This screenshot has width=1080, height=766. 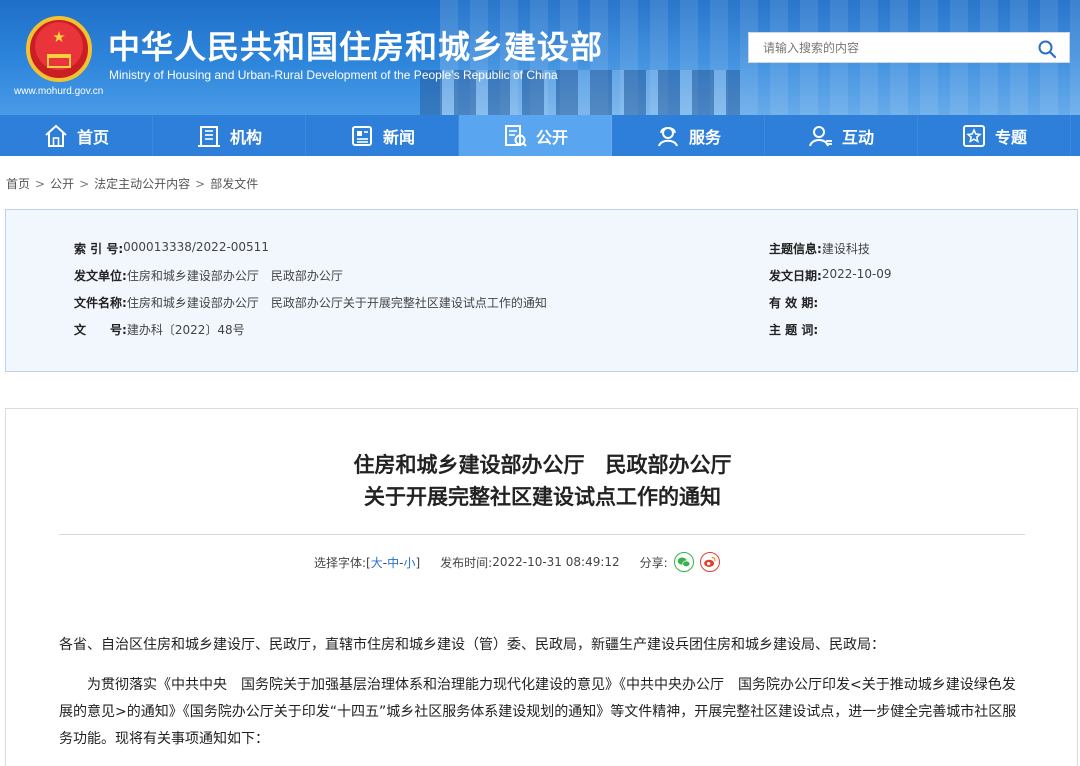 What do you see at coordinates (409, 563) in the screenshot?
I see `font-small-link: 小` at bounding box center [409, 563].